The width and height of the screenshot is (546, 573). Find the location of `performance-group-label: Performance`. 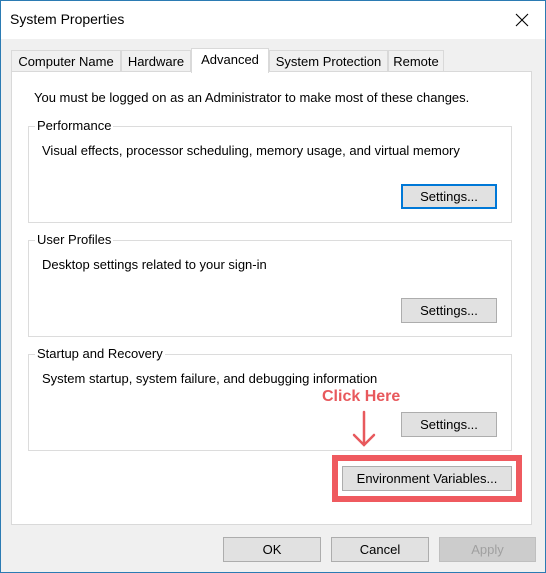

performance-group-label: Performance is located at coordinates (74, 126).